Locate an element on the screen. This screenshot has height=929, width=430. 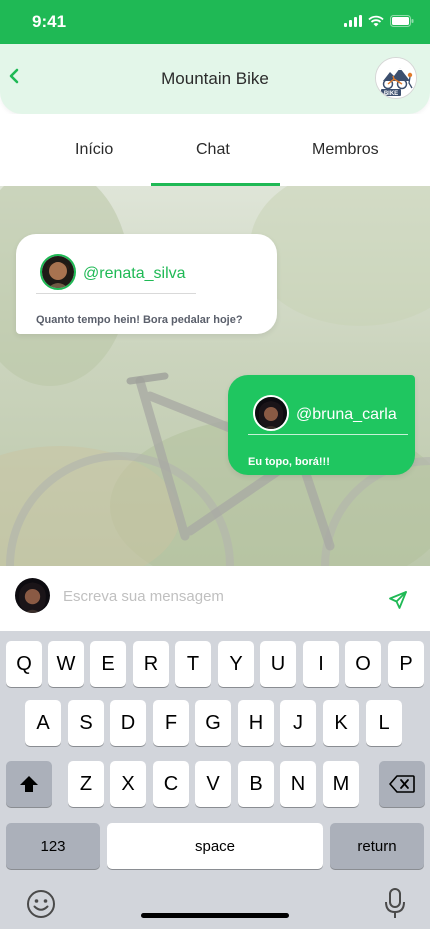
key-y: Y is located at coordinates (236, 664).